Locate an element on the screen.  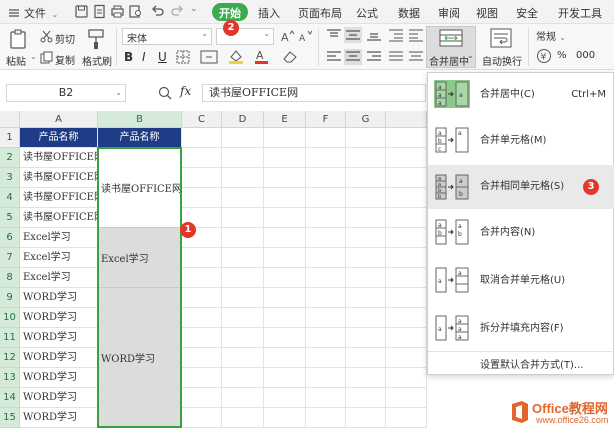
row-header: 15 is located at coordinates (10, 418).